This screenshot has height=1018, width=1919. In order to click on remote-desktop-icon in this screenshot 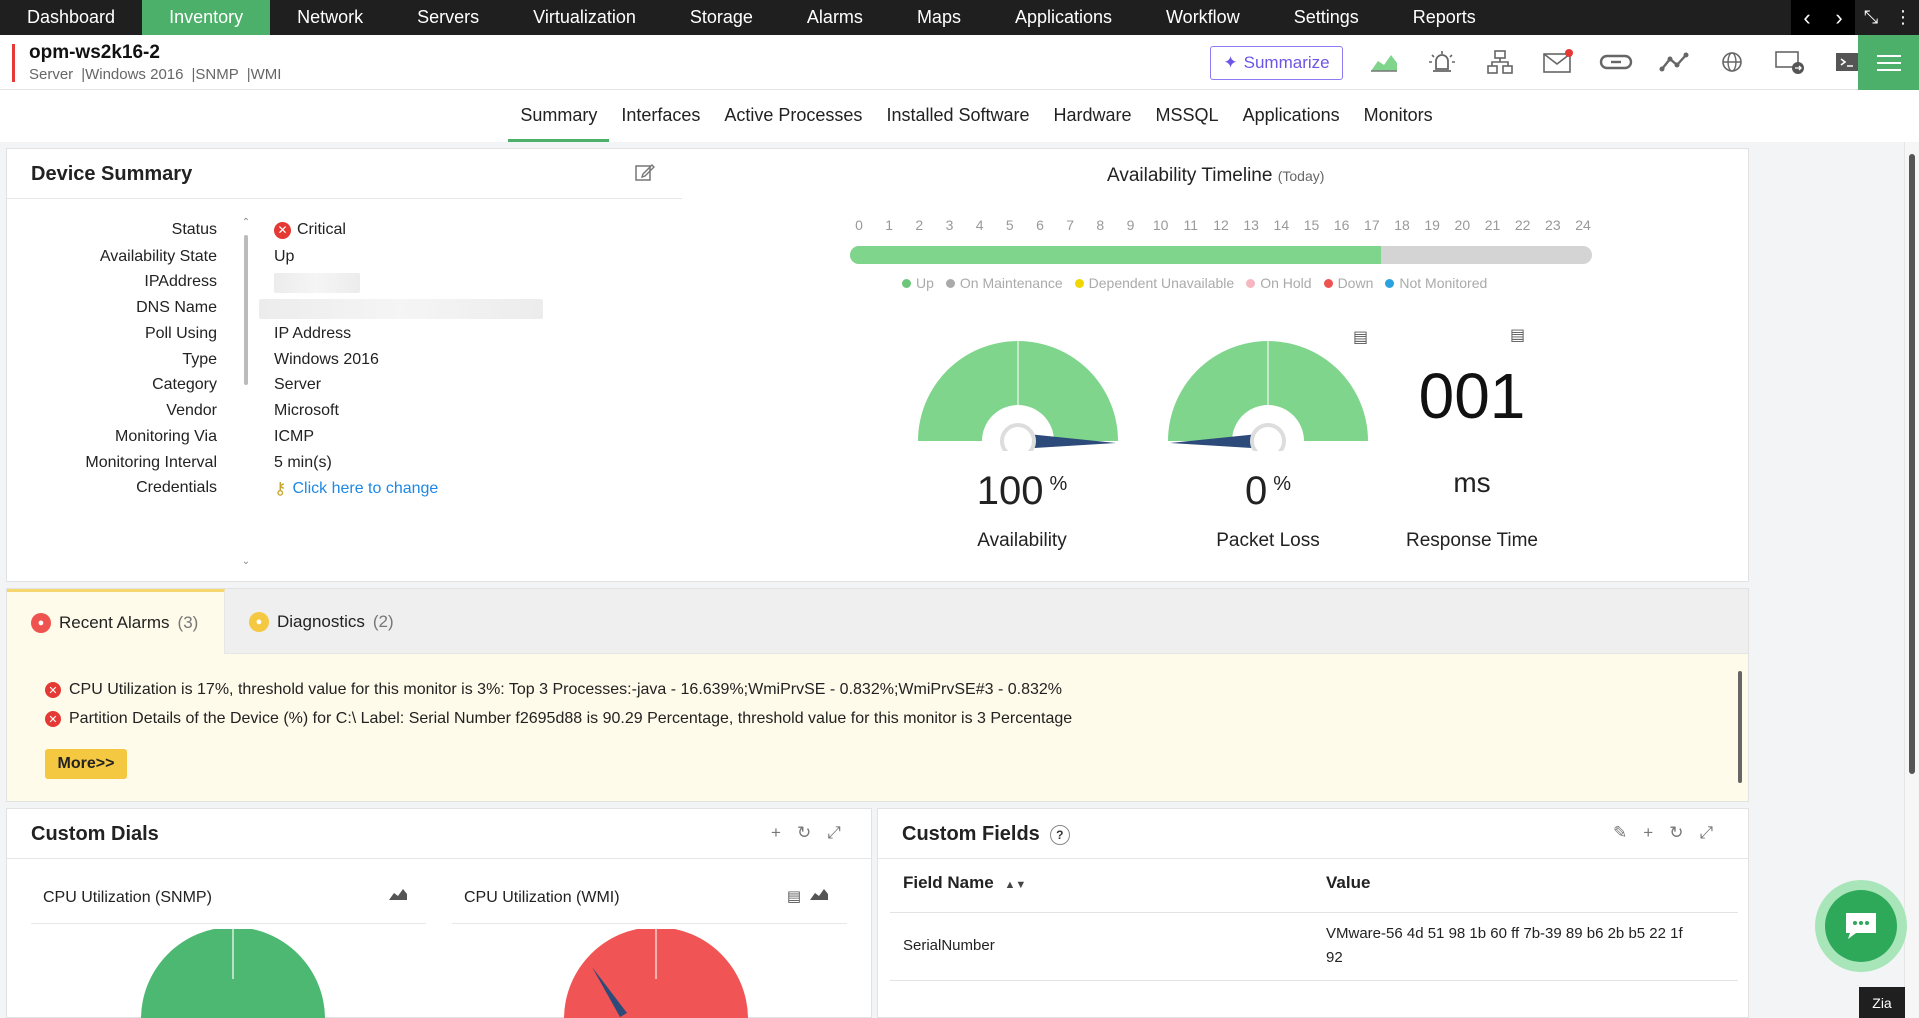, I will do `click(1790, 62)`.